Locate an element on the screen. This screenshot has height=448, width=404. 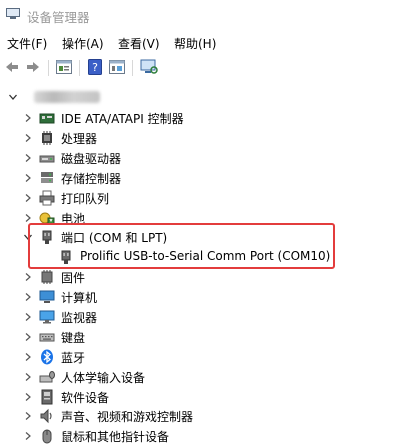
tree-item-monitor: 监视器 is located at coordinates (202, 317).